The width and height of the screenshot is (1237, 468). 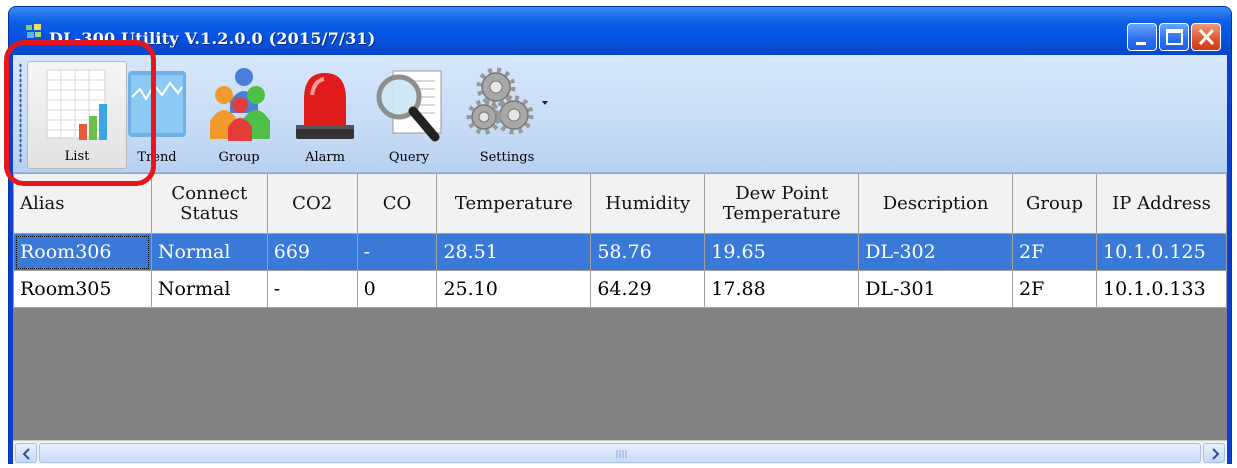 What do you see at coordinates (409, 157) in the screenshot?
I see `query-label: Query` at bounding box center [409, 157].